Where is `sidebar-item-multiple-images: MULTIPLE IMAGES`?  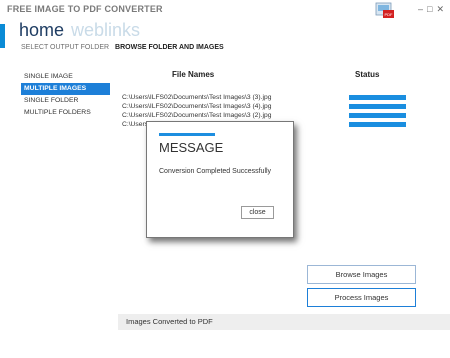
sidebar-item-multiple-images: MULTIPLE IMAGES is located at coordinates (65, 89).